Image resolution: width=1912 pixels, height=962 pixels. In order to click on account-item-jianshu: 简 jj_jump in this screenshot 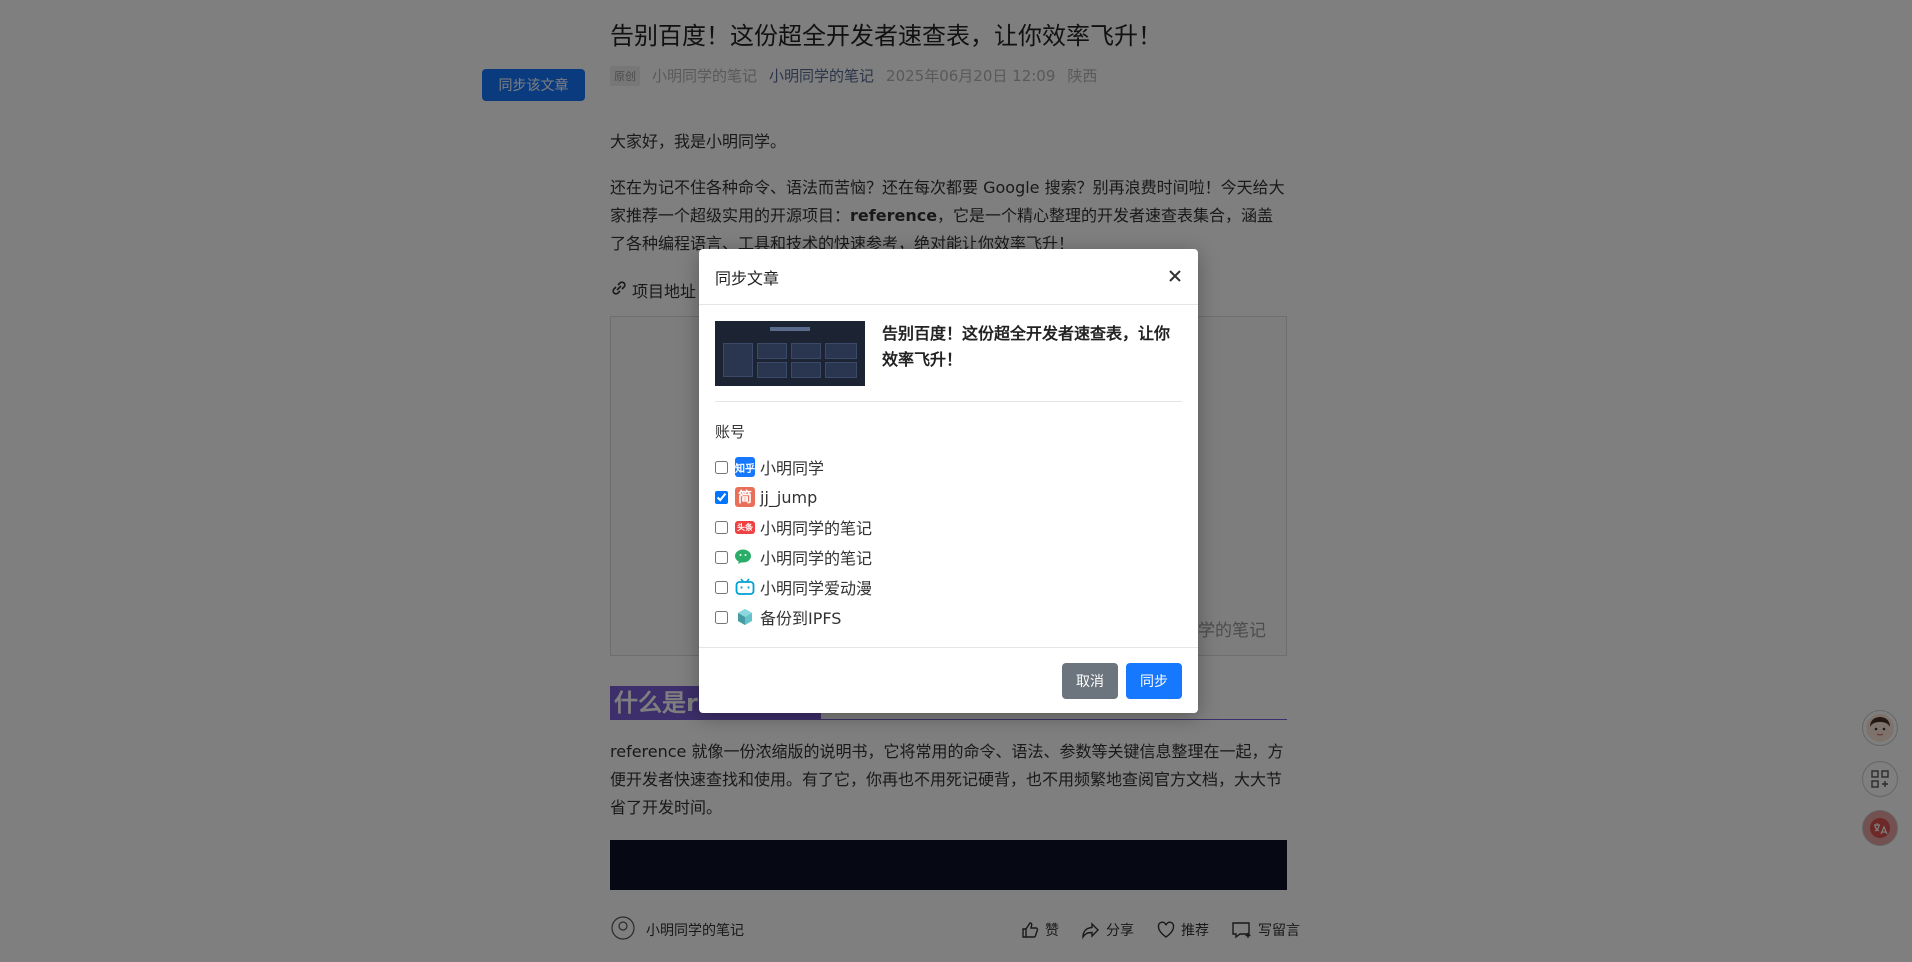, I will do `click(948, 497)`.